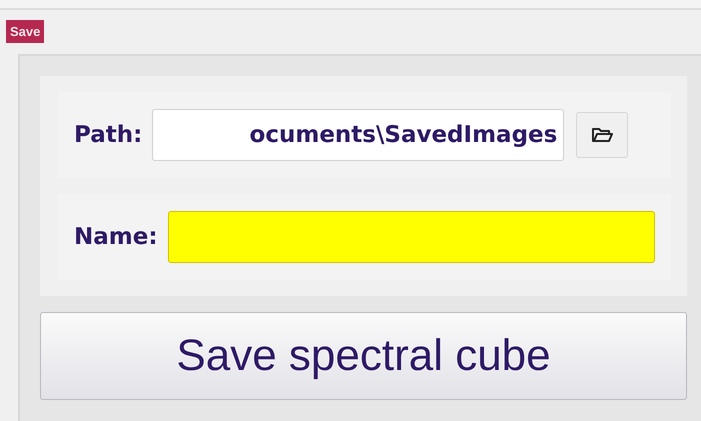 The image size is (701, 421). What do you see at coordinates (25, 31) in the screenshot?
I see `save-badge: Save` at bounding box center [25, 31].